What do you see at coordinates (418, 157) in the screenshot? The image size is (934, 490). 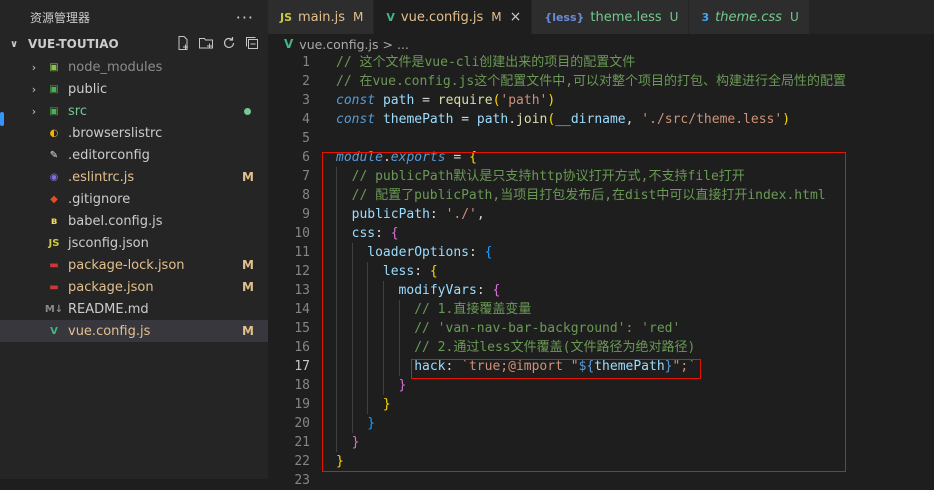 I see `code-token: exports` at bounding box center [418, 157].